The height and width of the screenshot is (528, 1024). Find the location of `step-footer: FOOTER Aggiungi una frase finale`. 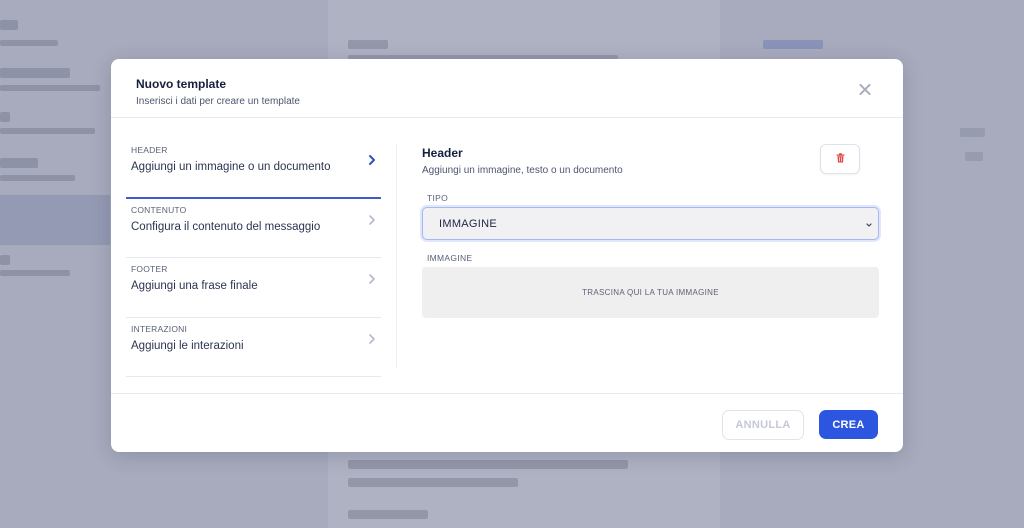

step-footer: FOOTER Aggiungi una frase finale is located at coordinates (253, 288).